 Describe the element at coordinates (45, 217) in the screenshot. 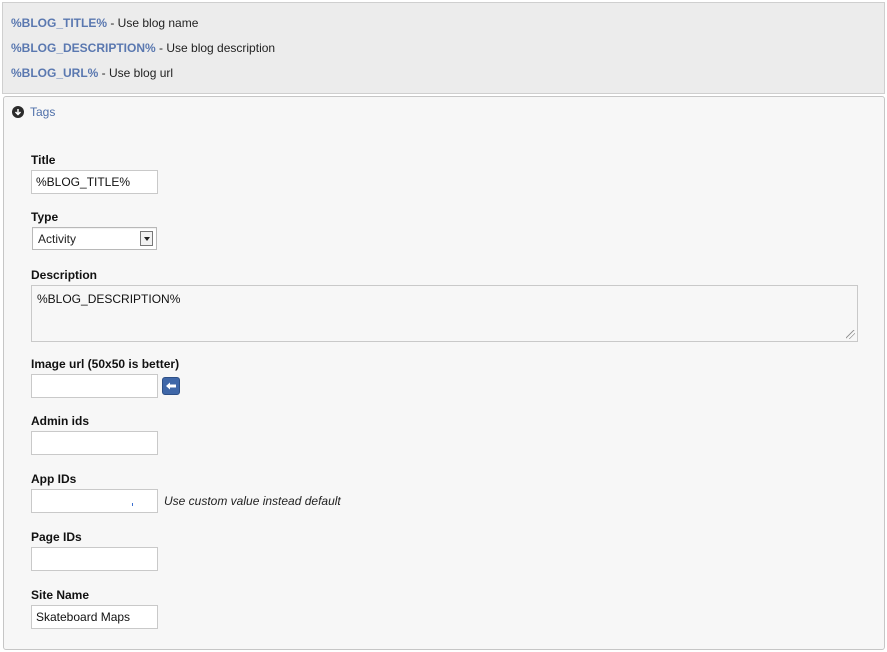

I see `type-label: Type` at that location.